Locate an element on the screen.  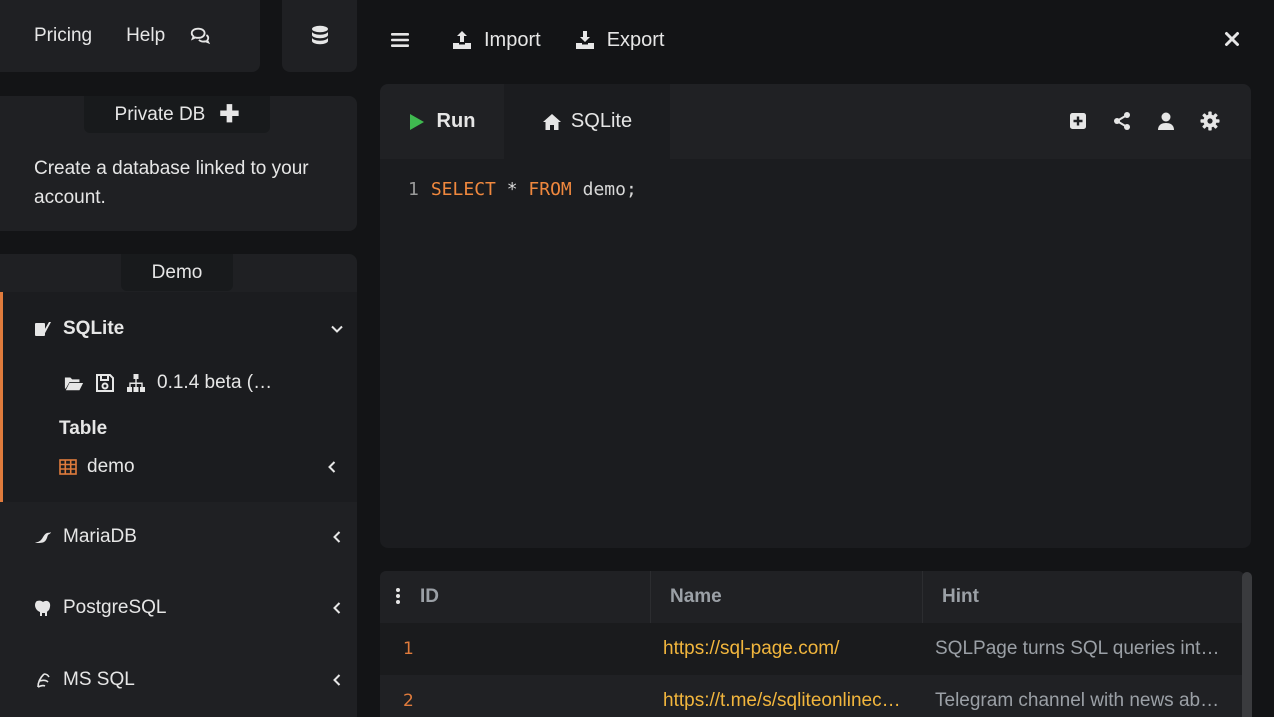
import-label: Import is located at coordinates (512, 39).